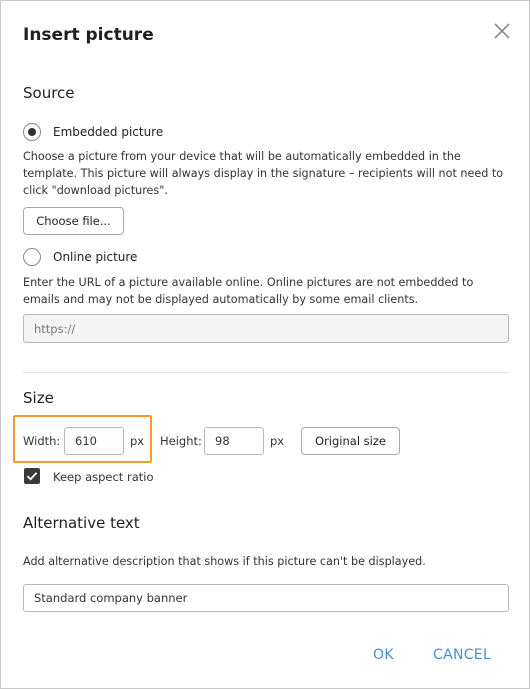  What do you see at coordinates (32, 257) in the screenshot?
I see `online-picture-radio` at bounding box center [32, 257].